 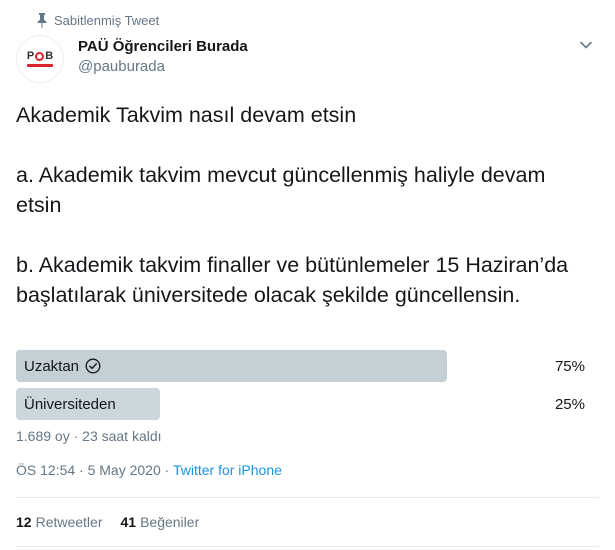 What do you see at coordinates (94, 470) in the screenshot?
I see `timestamp-text: ÖS 12:54 · 5 May 2020 ·` at bounding box center [94, 470].